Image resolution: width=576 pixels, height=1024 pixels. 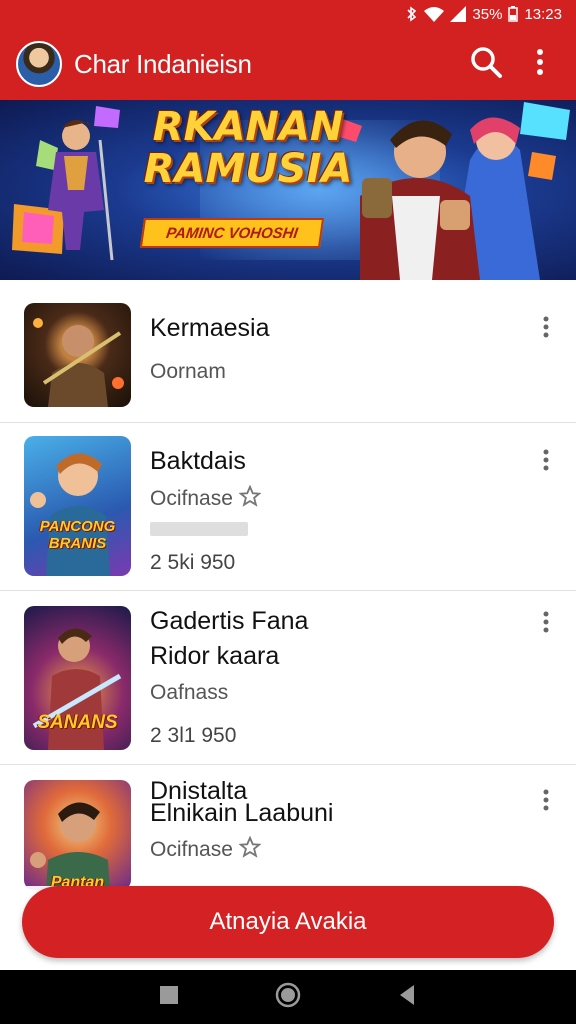 I want to click on item-meta-text: Oafnass, so click(x=189, y=692).